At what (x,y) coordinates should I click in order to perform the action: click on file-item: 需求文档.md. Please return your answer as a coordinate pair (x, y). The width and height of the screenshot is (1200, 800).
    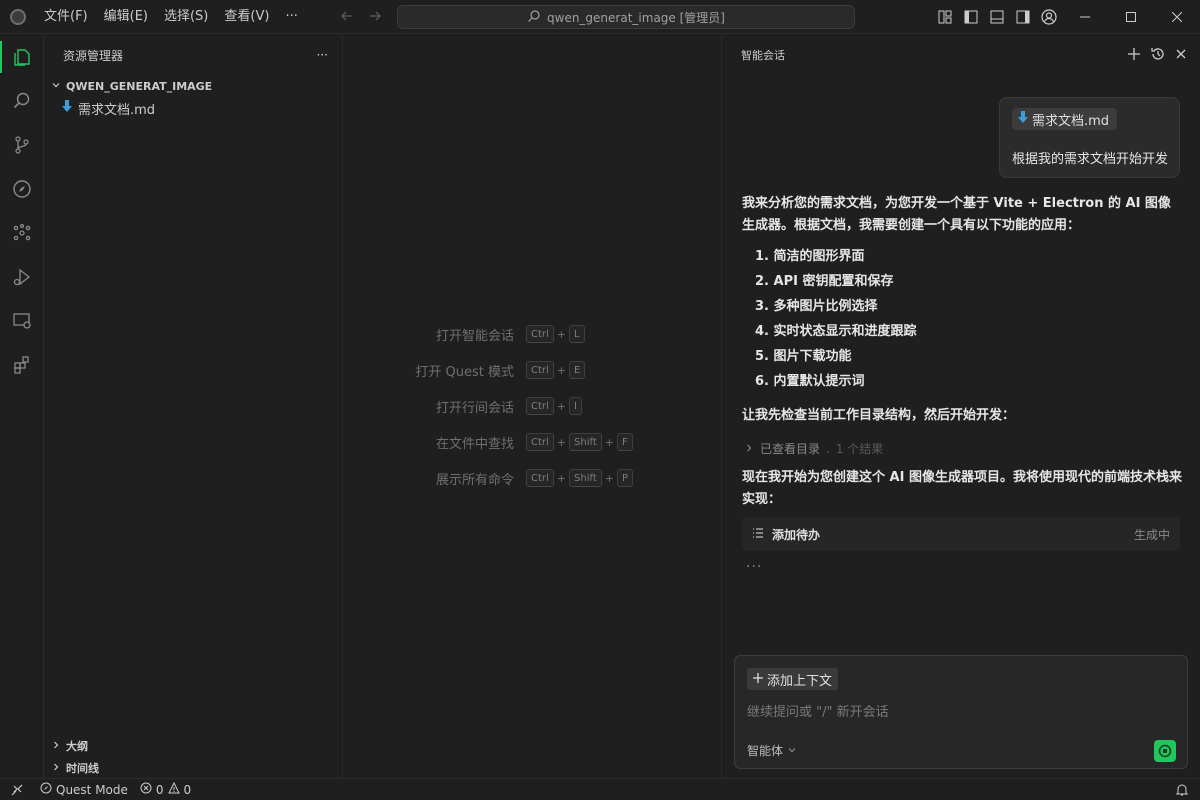
    Looking at the image, I should click on (193, 108).